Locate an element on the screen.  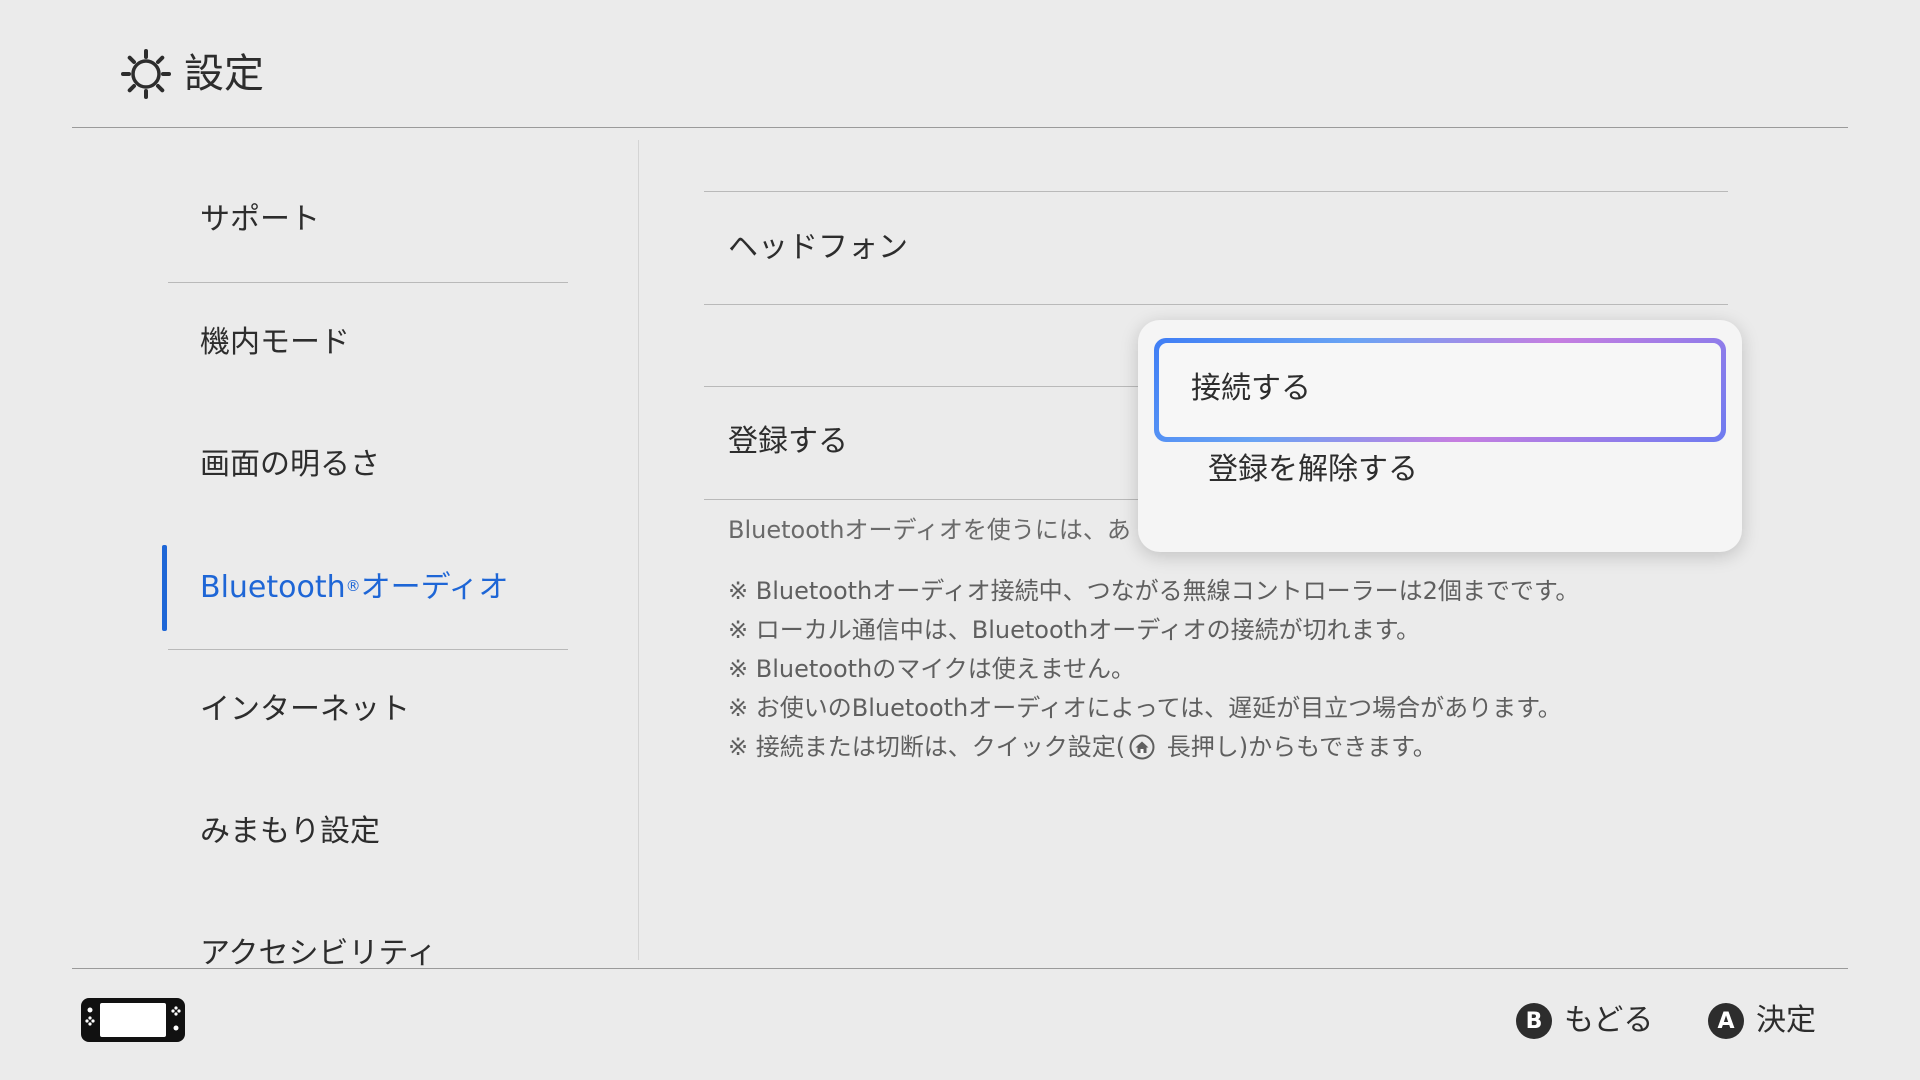
sidebar-item-airplane-mode: 機内モード is located at coordinates (275, 343).